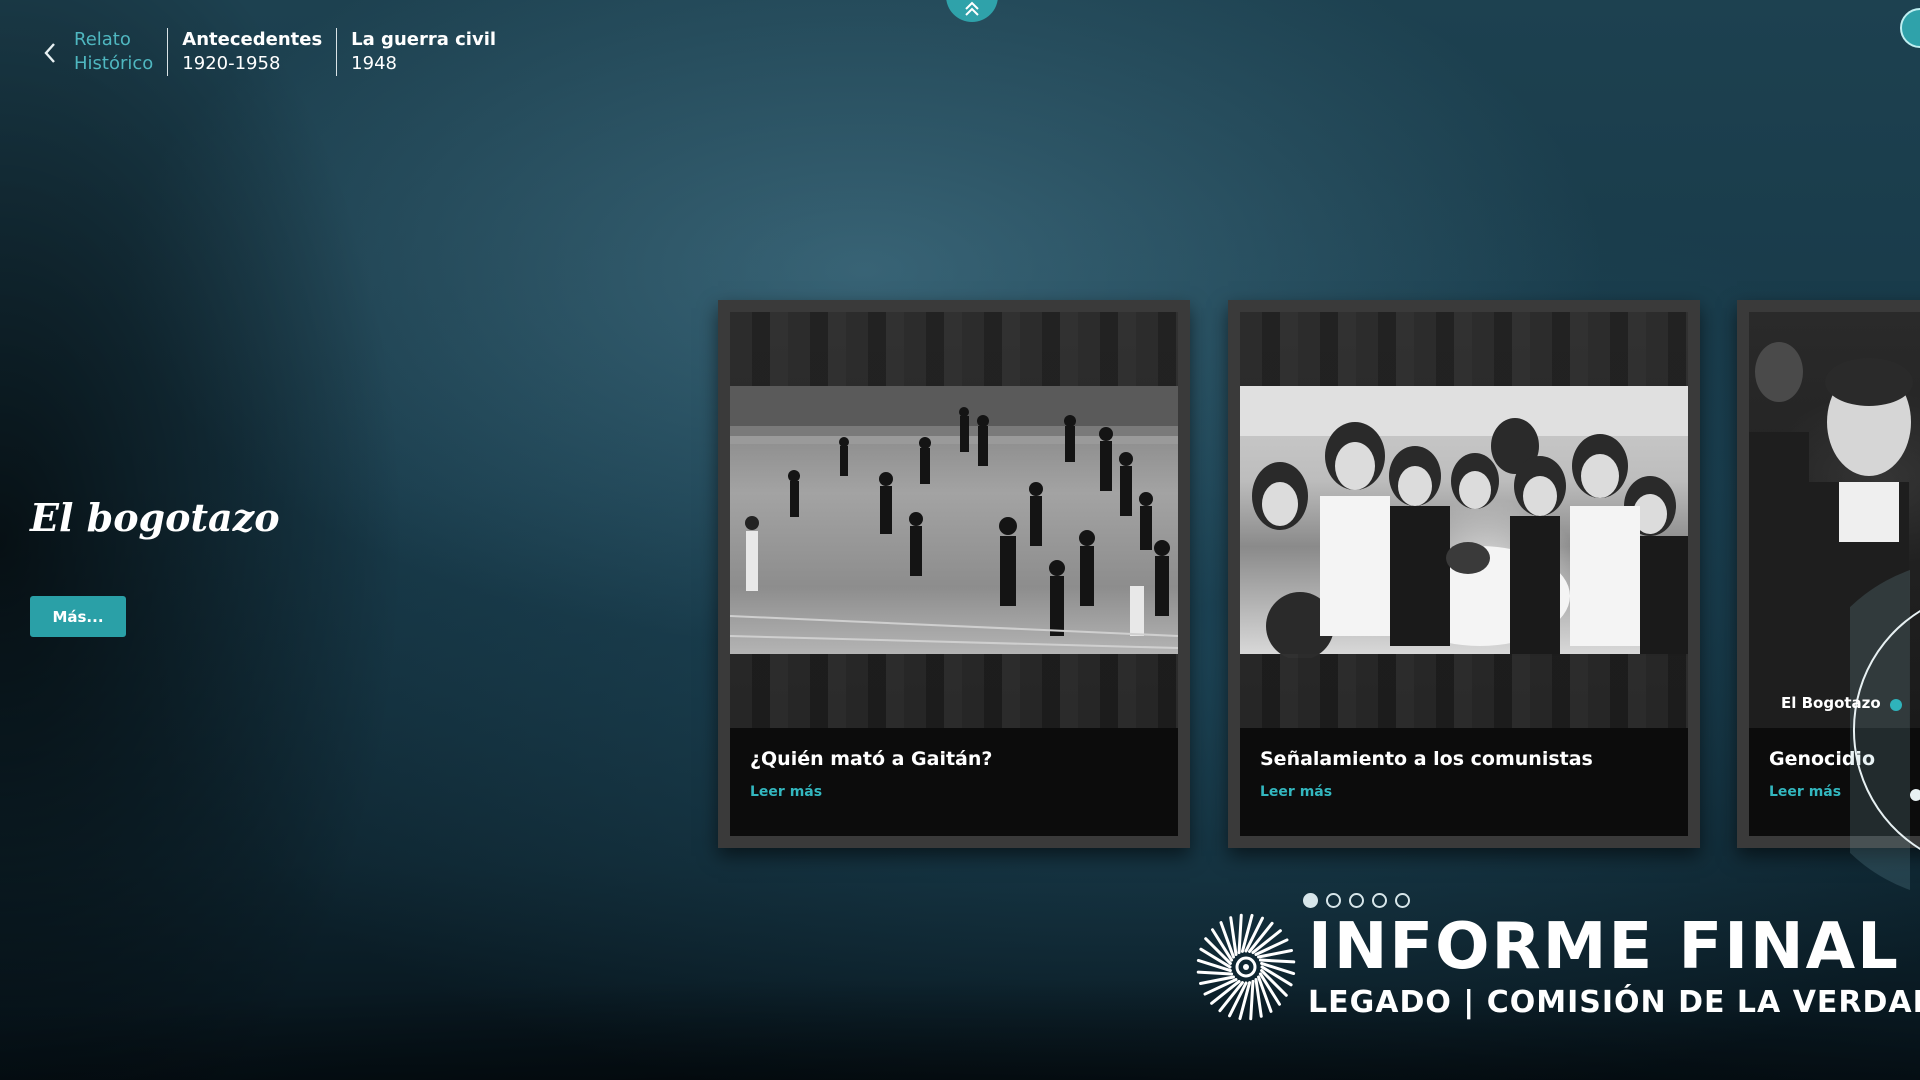  I want to click on section-title: El bogotazo, so click(155, 517).